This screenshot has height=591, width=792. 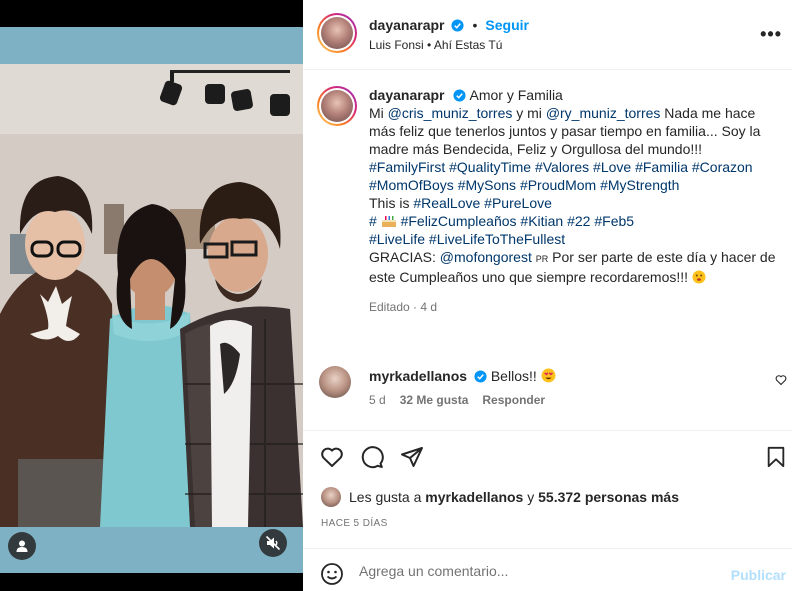 I want to click on photo-border-bottom, so click(x=151, y=550).